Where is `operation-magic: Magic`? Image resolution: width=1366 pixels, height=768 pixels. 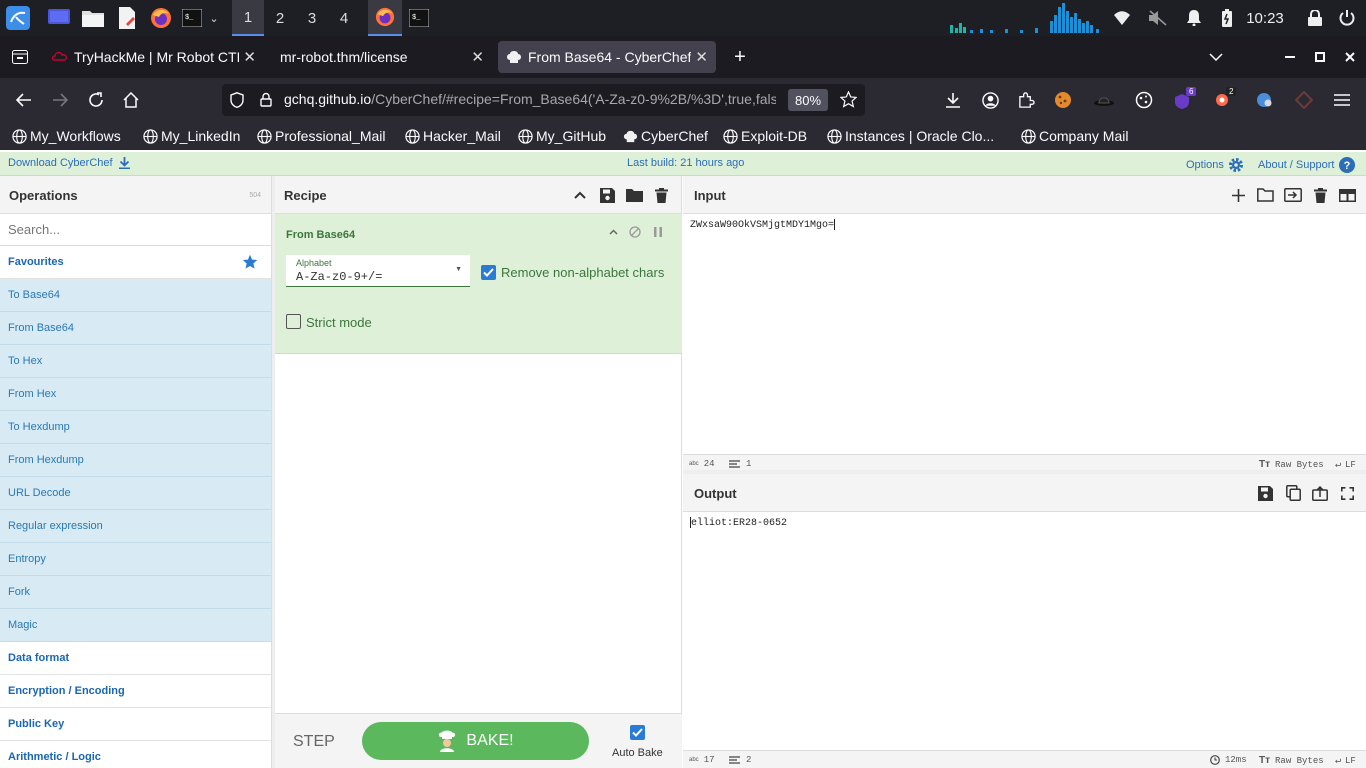 operation-magic: Magic is located at coordinates (135, 625).